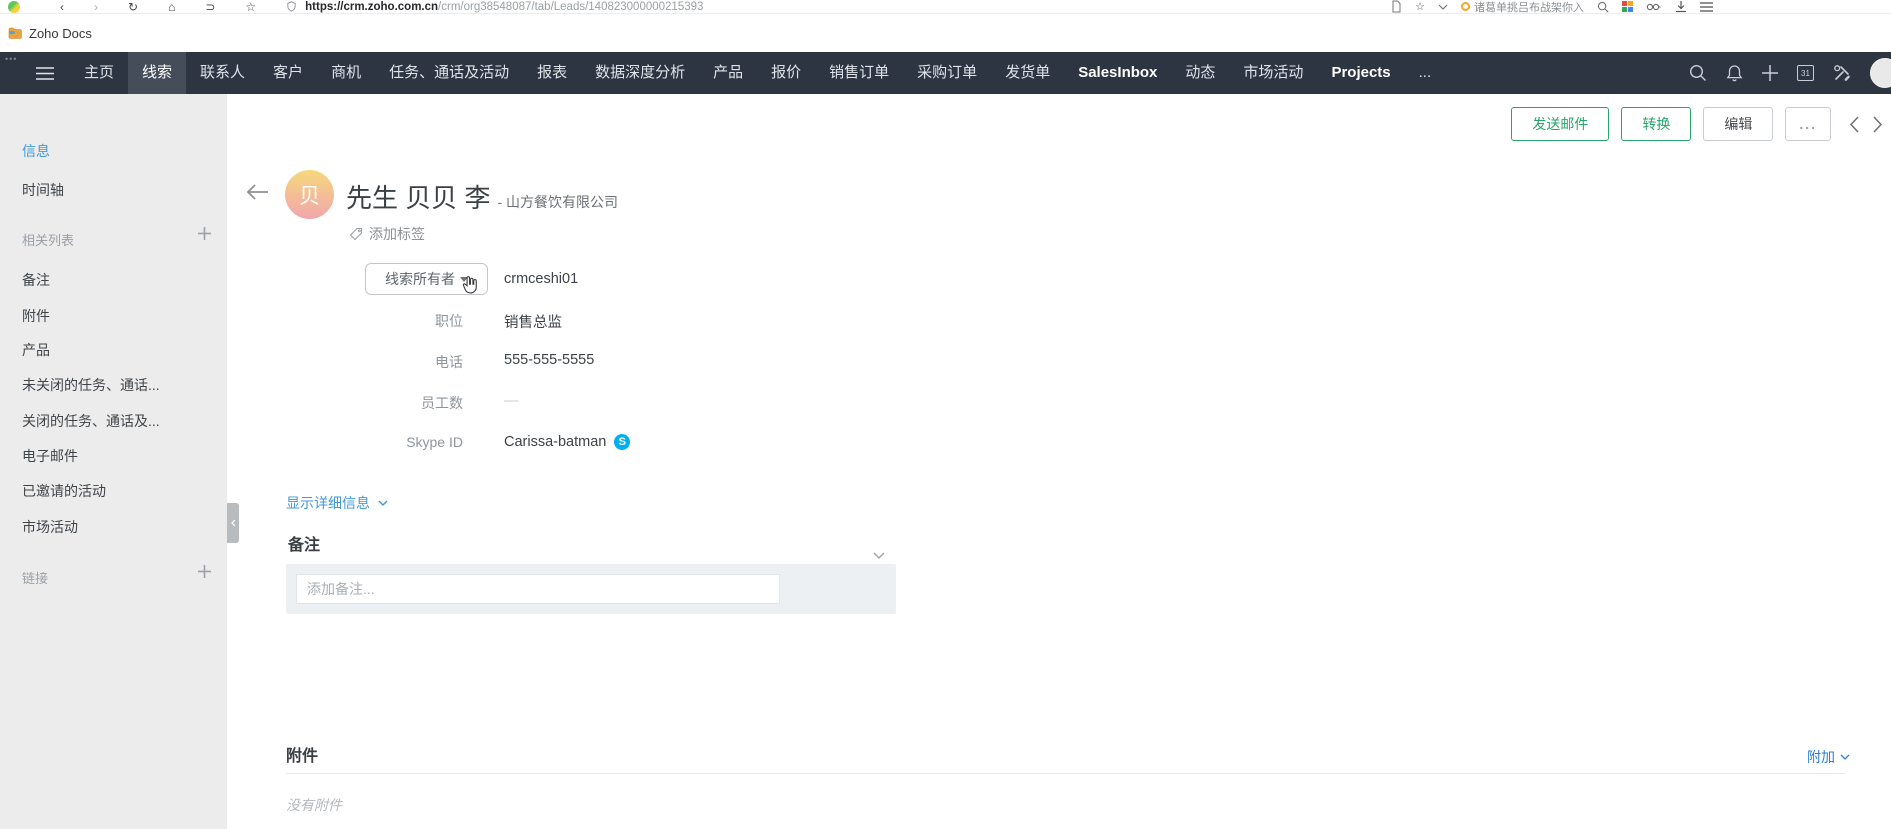 The width and height of the screenshot is (1891, 829). Describe the element at coordinates (205, 572) in the screenshot. I see `add-link-icon` at that location.